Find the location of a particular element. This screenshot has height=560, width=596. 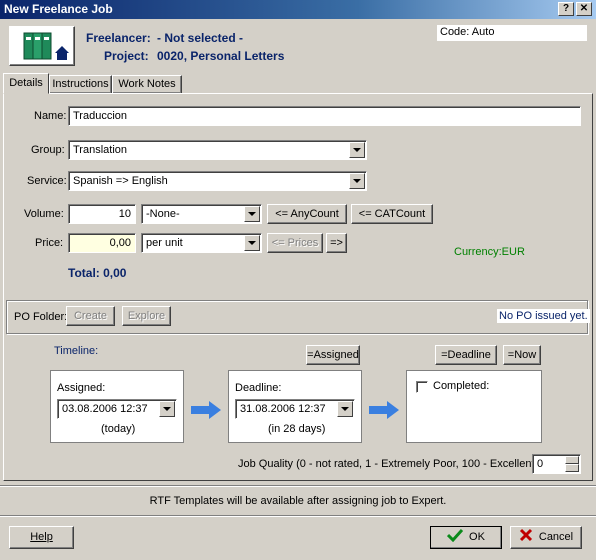

completed-label: Completed: is located at coordinates (461, 386).